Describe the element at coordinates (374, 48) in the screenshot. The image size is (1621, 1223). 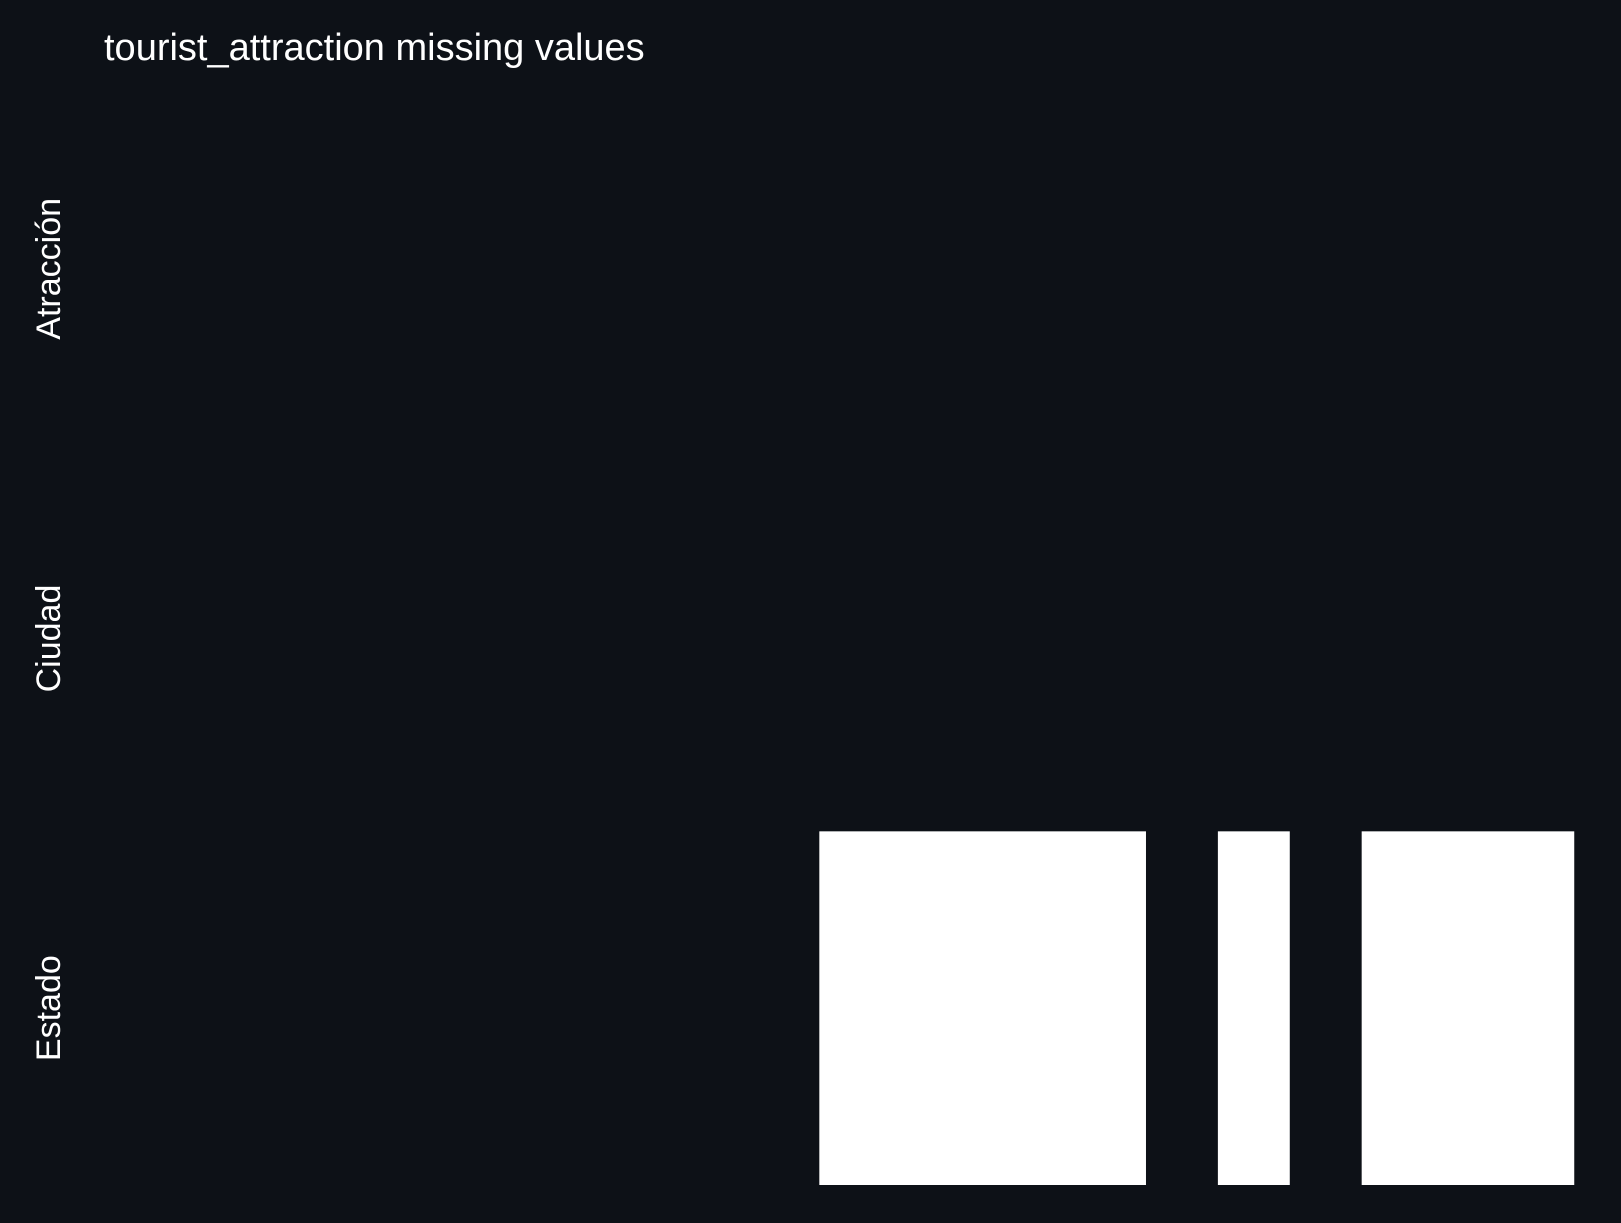
I see `chart-title: tourist_attraction missing values` at that location.